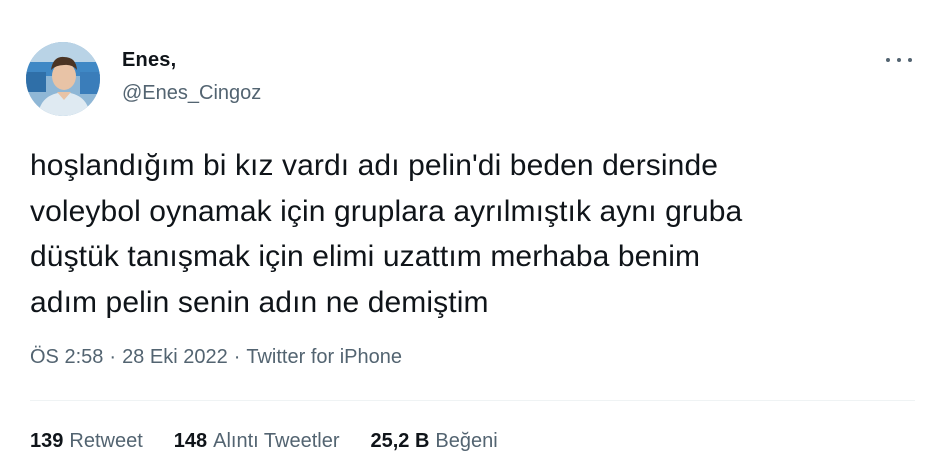 This screenshot has height=471, width=932. I want to click on likes-count: 25,2 B, so click(400, 441).